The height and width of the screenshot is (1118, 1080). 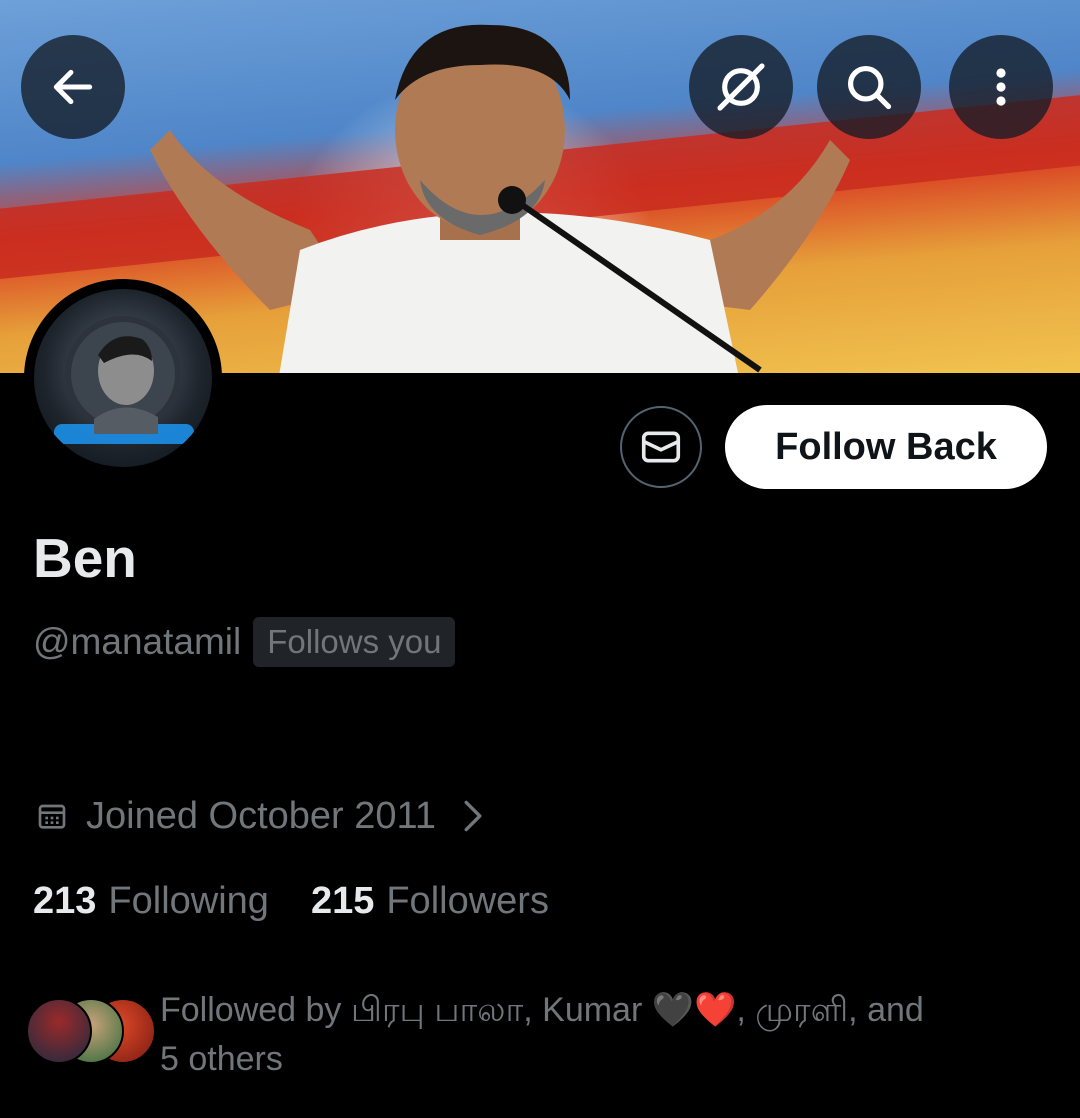 I want to click on mutual-followers-avatars, so click(x=91, y=1031).